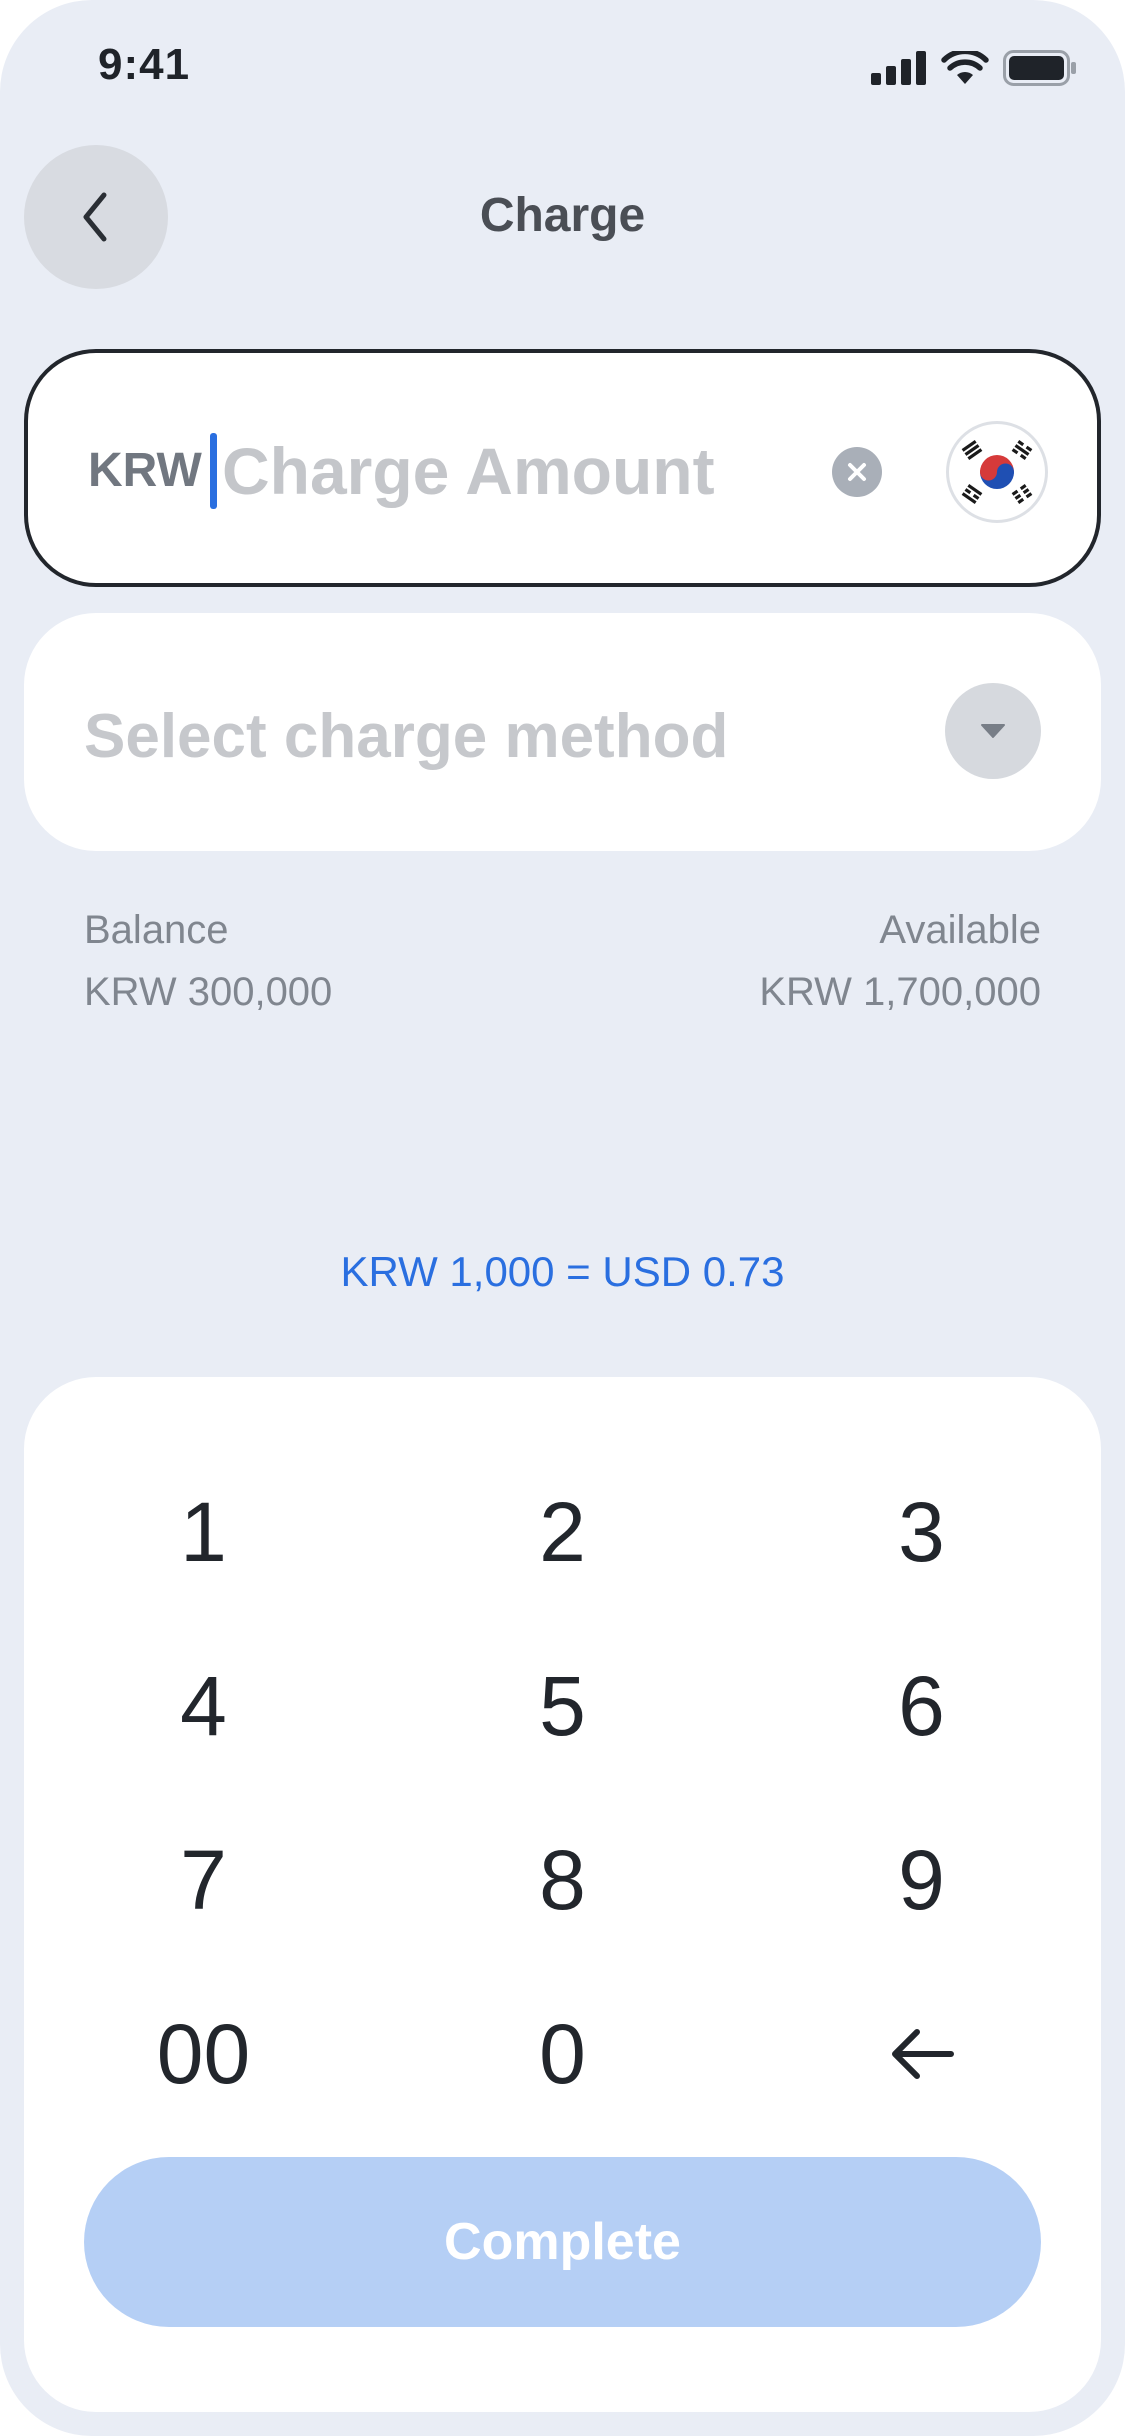  I want to click on backspace-key, so click(921, 2054).